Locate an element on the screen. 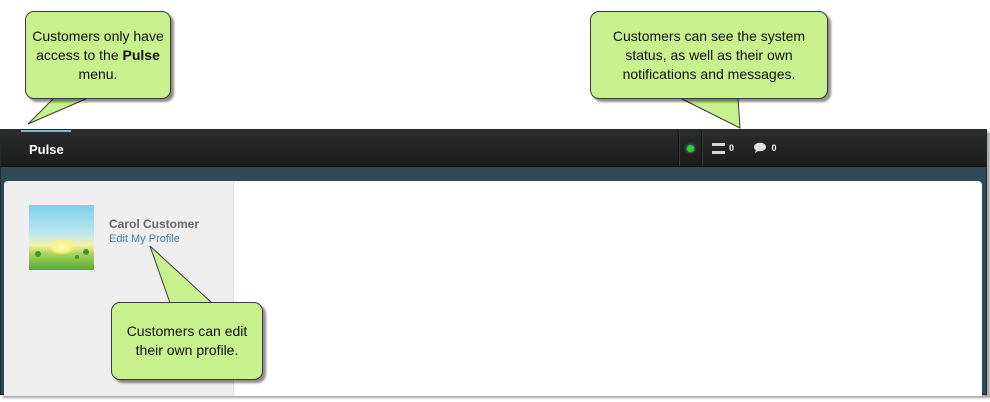 The height and width of the screenshot is (402, 990). callout-edit-profile: Customers can edit their own profile. is located at coordinates (187, 341).